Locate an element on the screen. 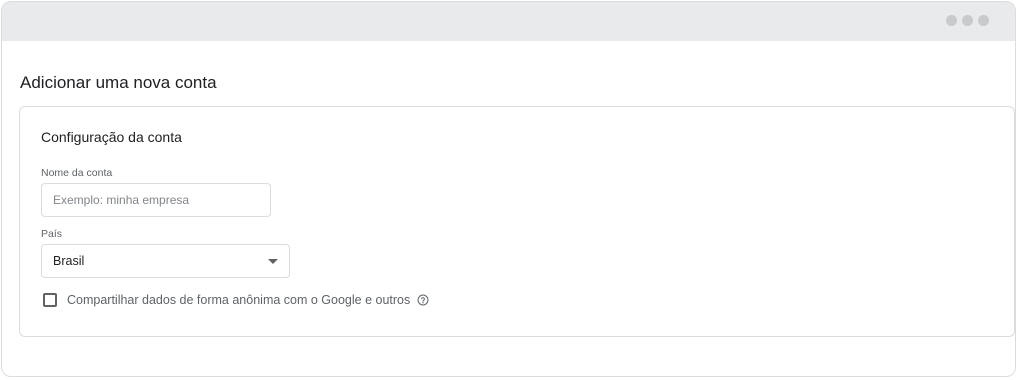 This screenshot has height=380, width=1019. share-data-checkbox is located at coordinates (50, 300).